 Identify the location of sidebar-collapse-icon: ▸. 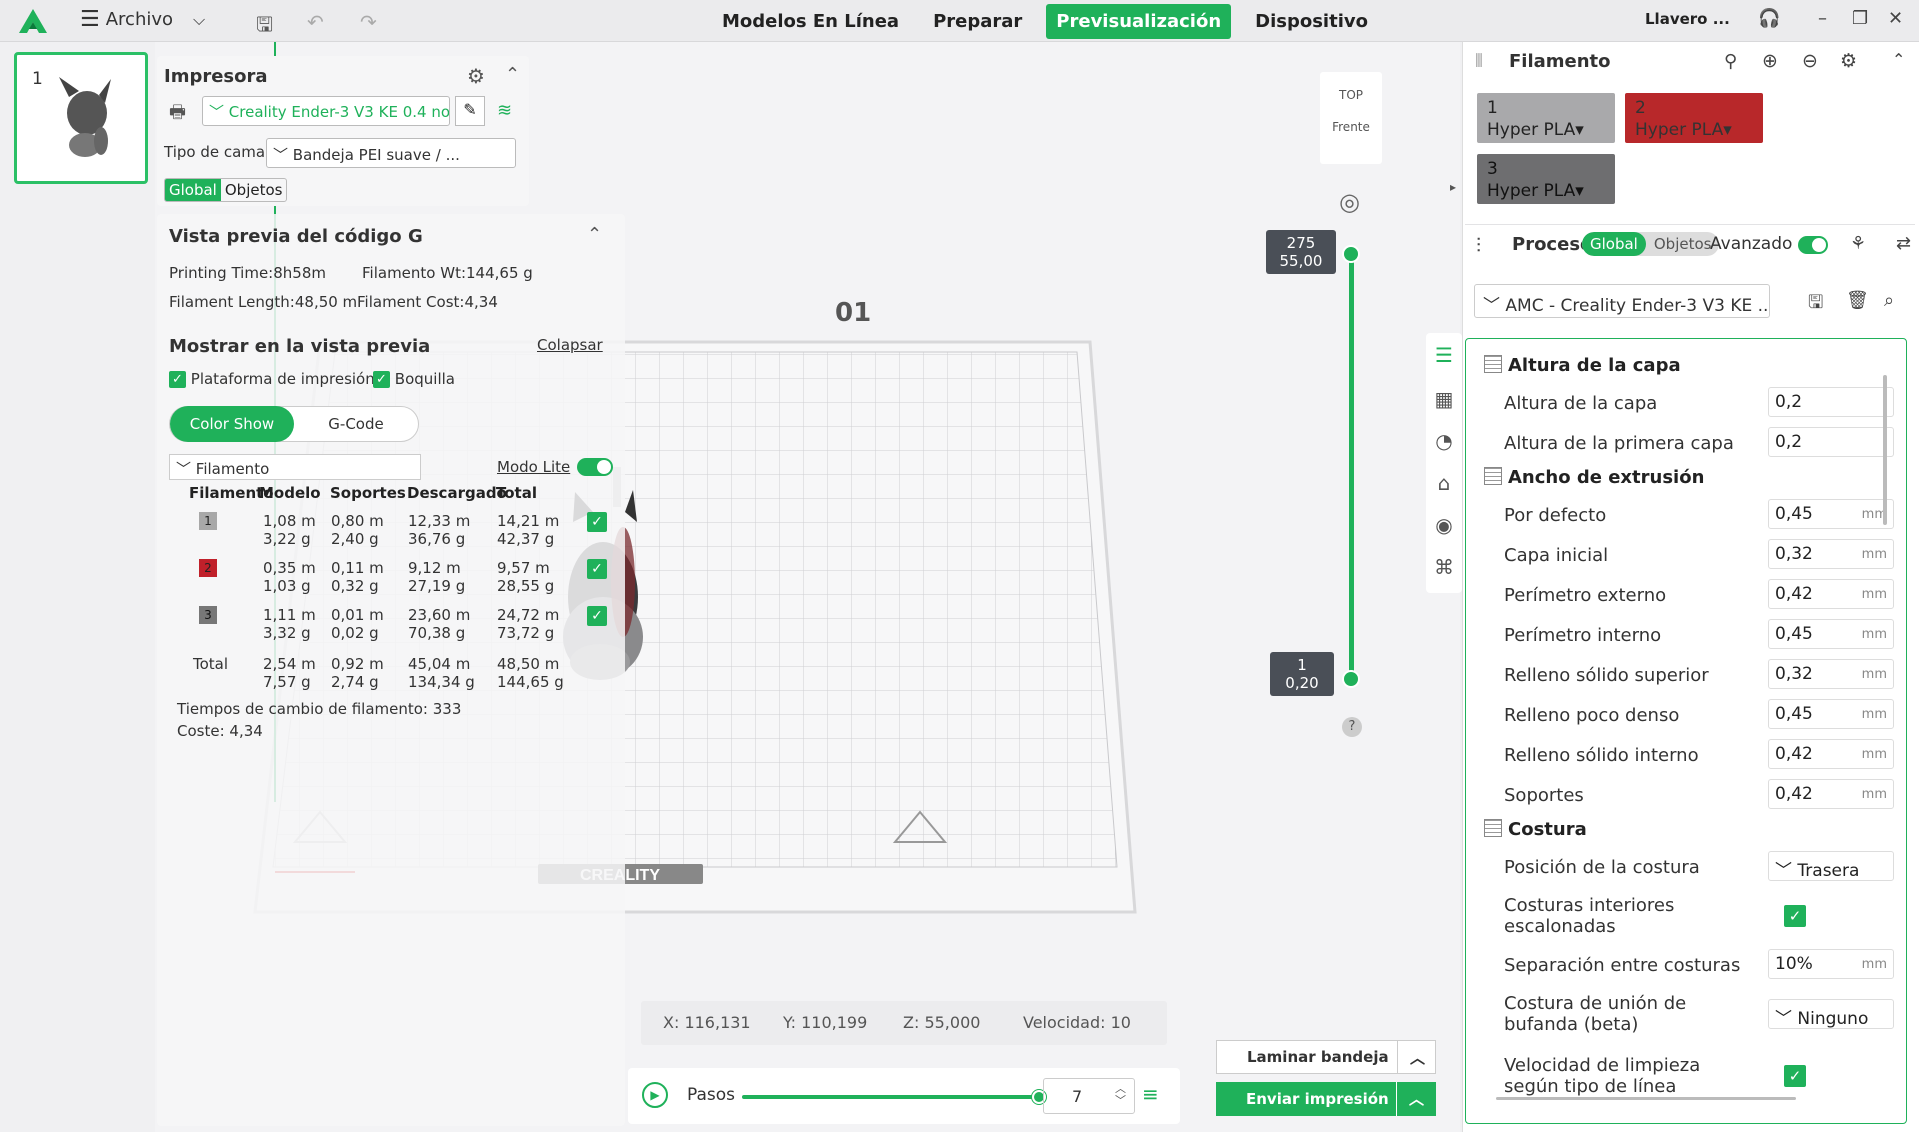
(1453, 187).